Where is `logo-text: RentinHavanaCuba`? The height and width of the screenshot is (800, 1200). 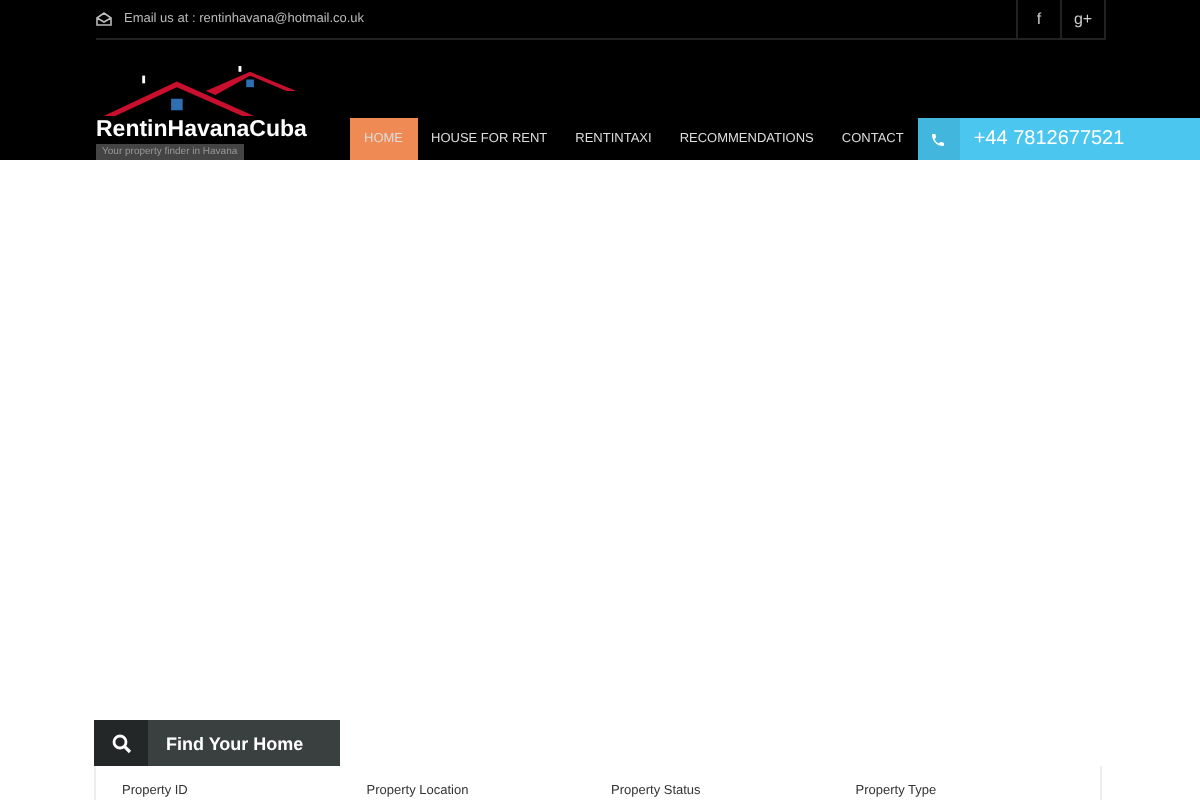 logo-text: RentinHavanaCuba is located at coordinates (216, 130).